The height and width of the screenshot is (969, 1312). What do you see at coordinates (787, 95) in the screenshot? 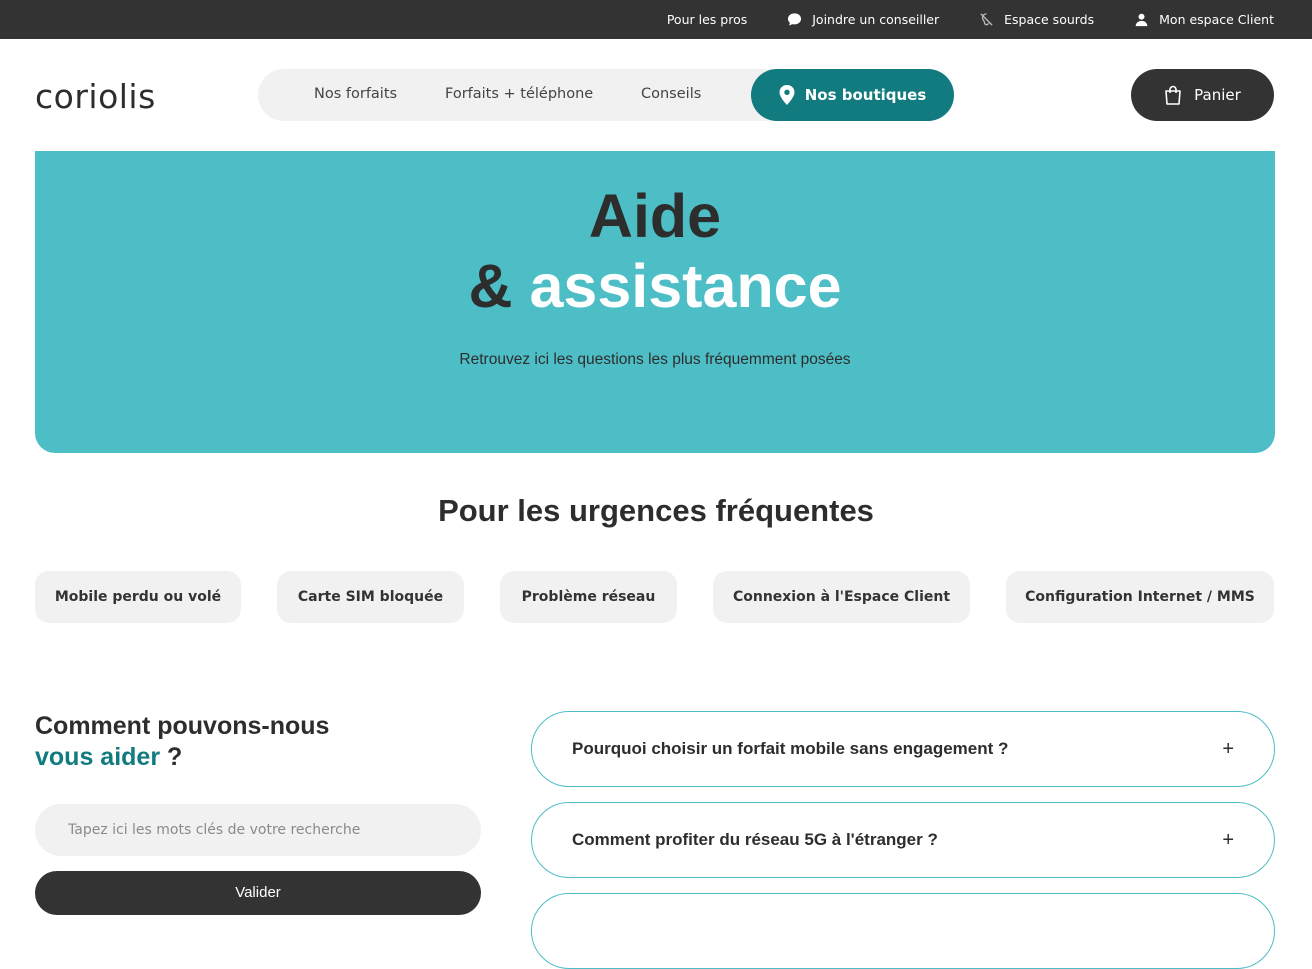
I see `location-pin-icon` at bounding box center [787, 95].